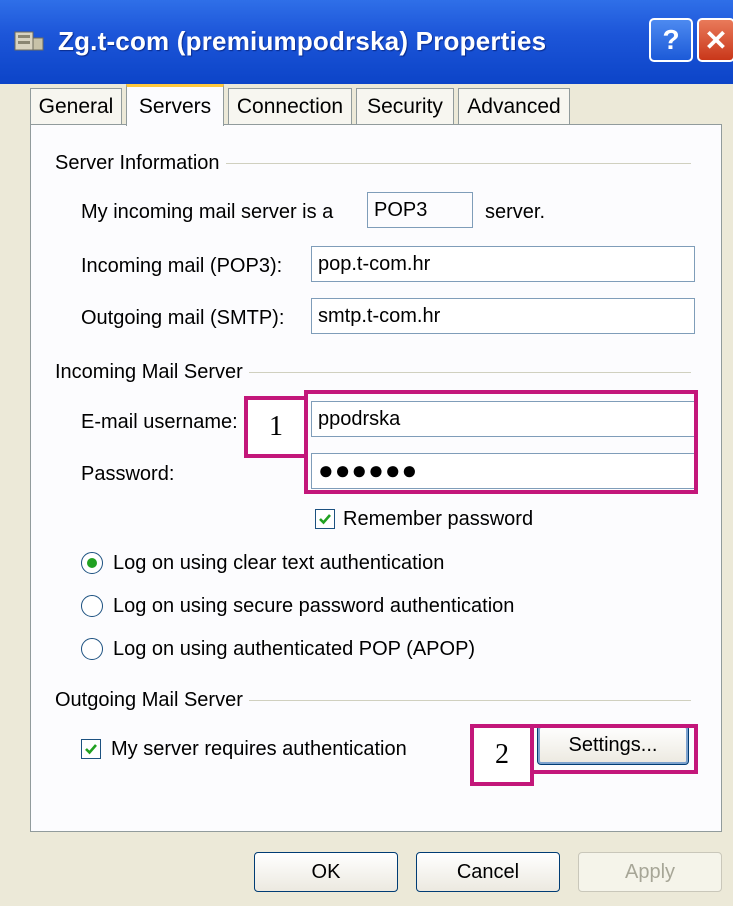  Describe the element at coordinates (294, 649) in the screenshot. I see `apop-auth-label: Log on using authenticated POP (APOP)` at that location.